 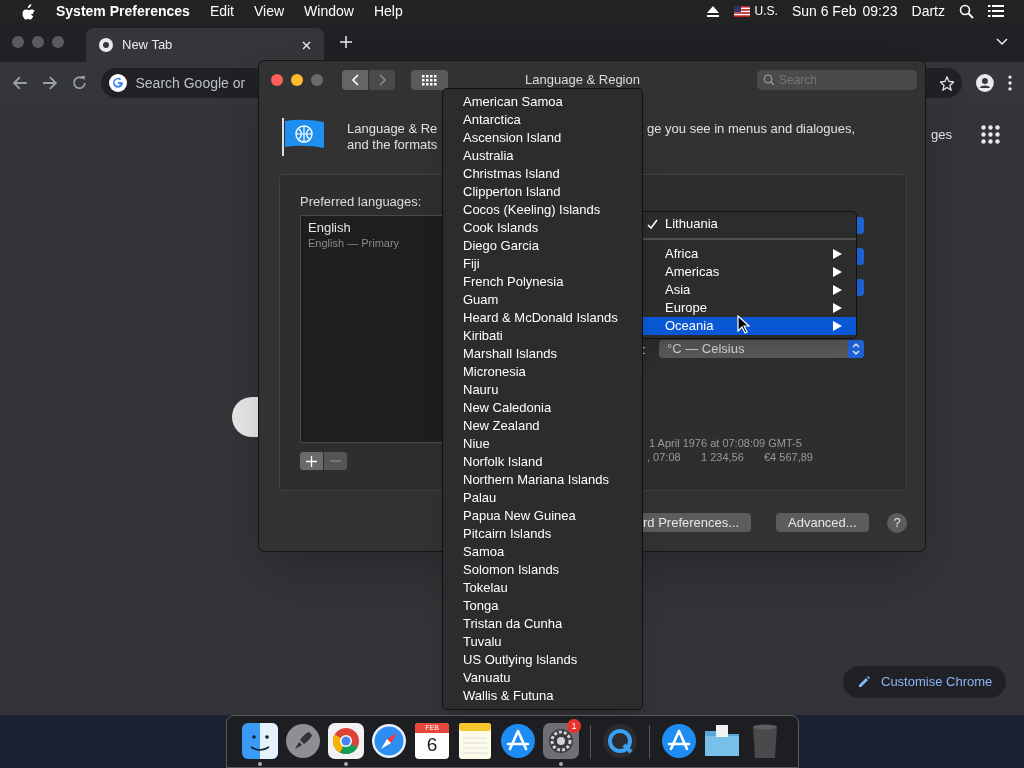 I want to click on grid-icon, so click(x=429, y=80).